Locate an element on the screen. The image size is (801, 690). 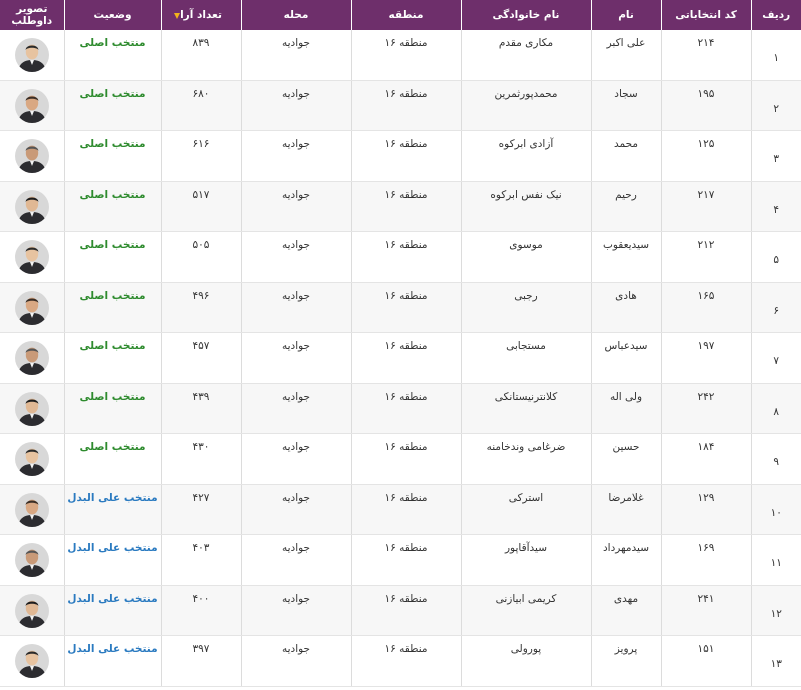
header-neighborhood: محله is located at coordinates (295, 15).